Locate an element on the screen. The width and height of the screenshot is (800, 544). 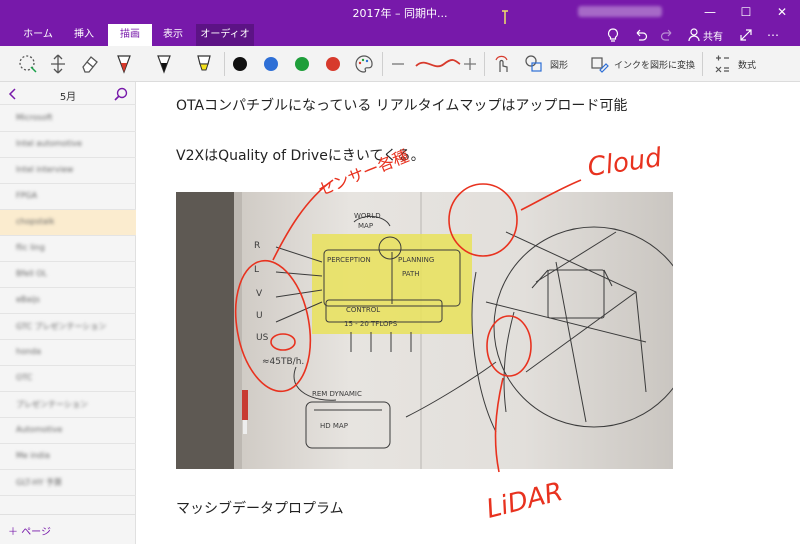
world-label: WORLD is located at coordinates (367, 216).